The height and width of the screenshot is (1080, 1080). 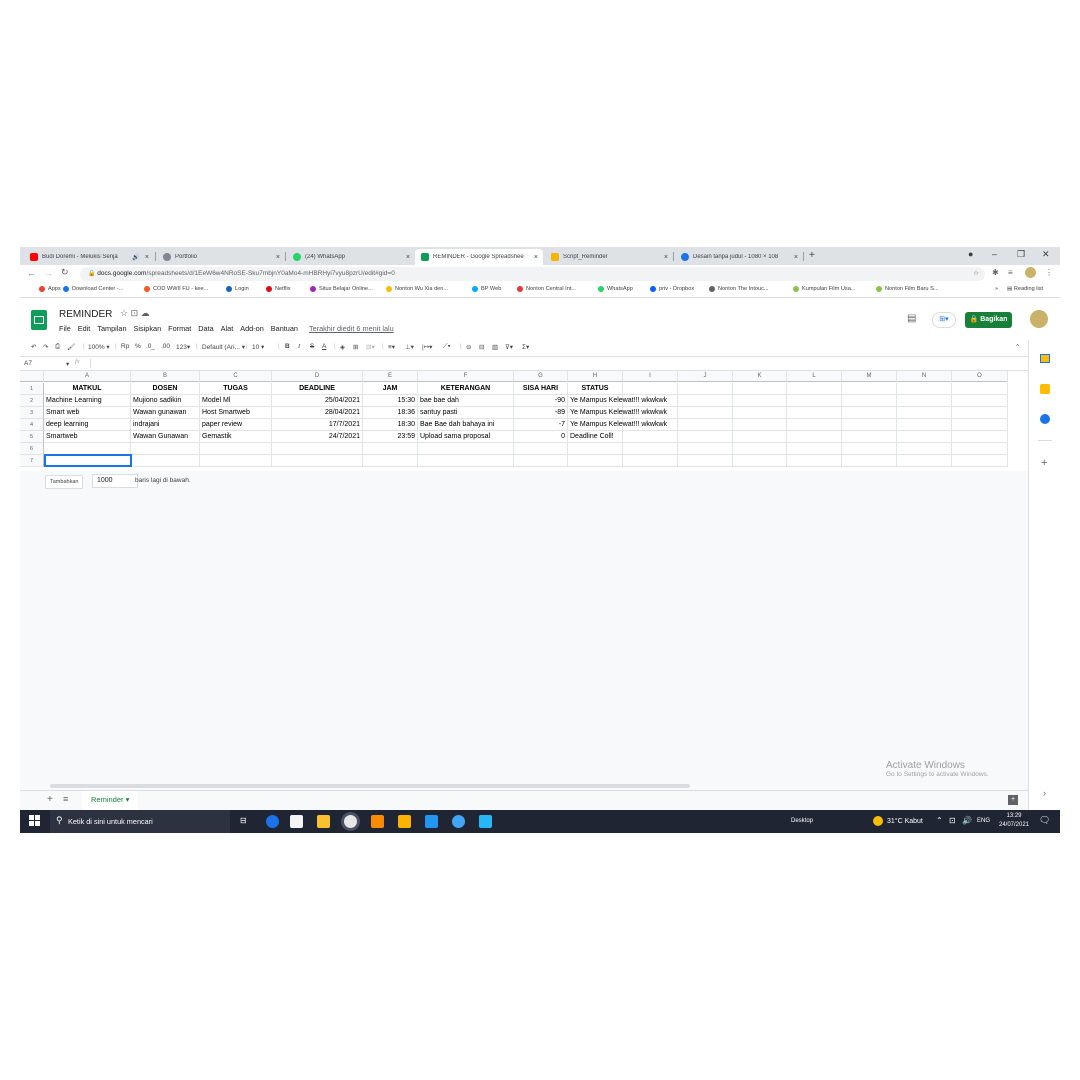 I want to click on decrease-decimal-button: .0_, so click(x=150, y=346).